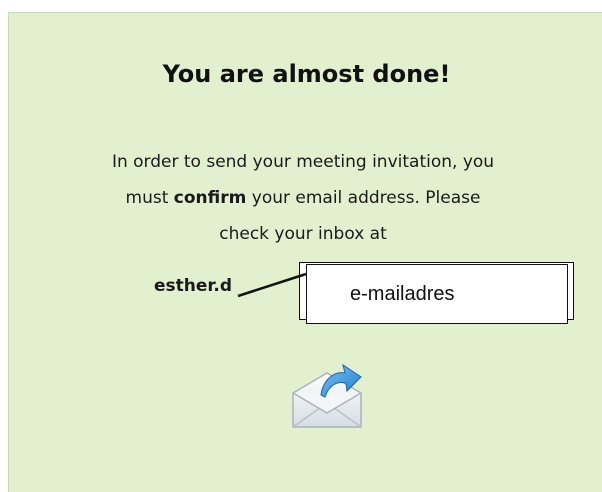 Image resolution: width=602 pixels, height=492 pixels. What do you see at coordinates (327, 395) in the screenshot?
I see `envelope-with-arrow-icon` at bounding box center [327, 395].